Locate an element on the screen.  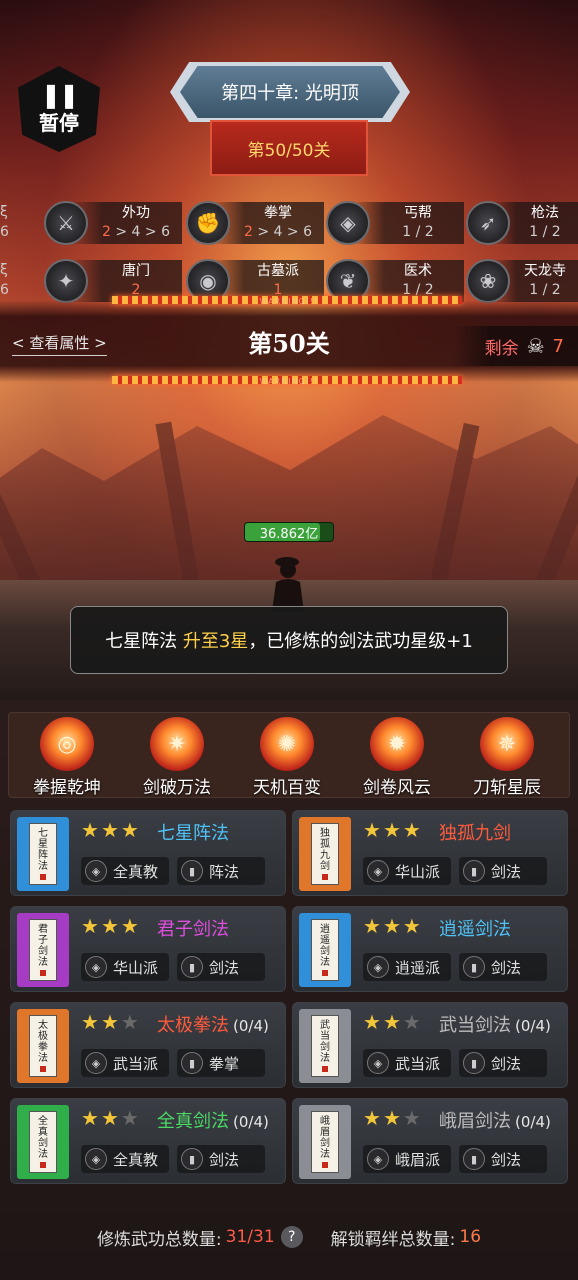
ultimate-skill: ◎ 拳握乾坤 is located at coordinates (67, 757).